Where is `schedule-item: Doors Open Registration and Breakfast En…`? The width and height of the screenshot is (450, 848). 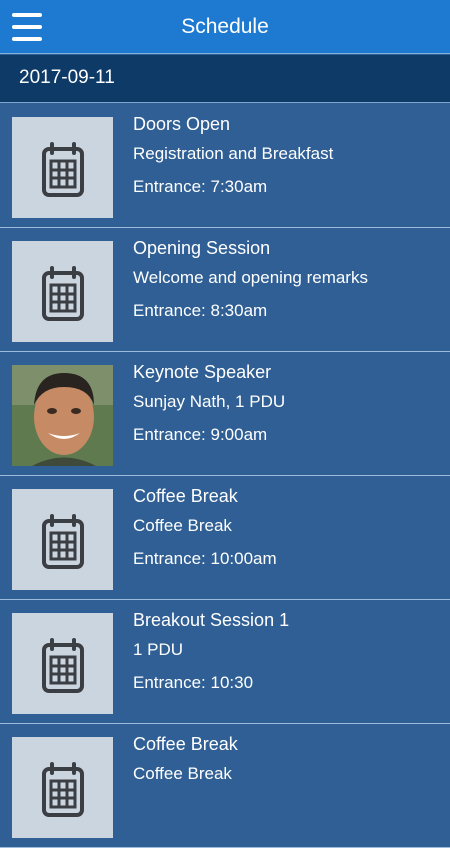 schedule-item: Doors Open Registration and Breakfast En… is located at coordinates (225, 166).